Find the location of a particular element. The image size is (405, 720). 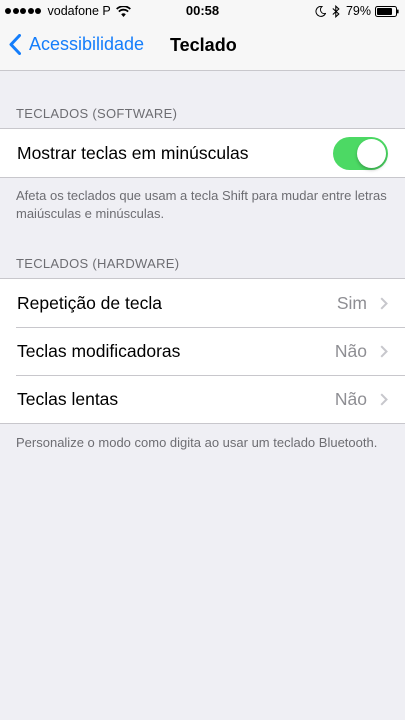

page-title: Teclado is located at coordinates (203, 45).